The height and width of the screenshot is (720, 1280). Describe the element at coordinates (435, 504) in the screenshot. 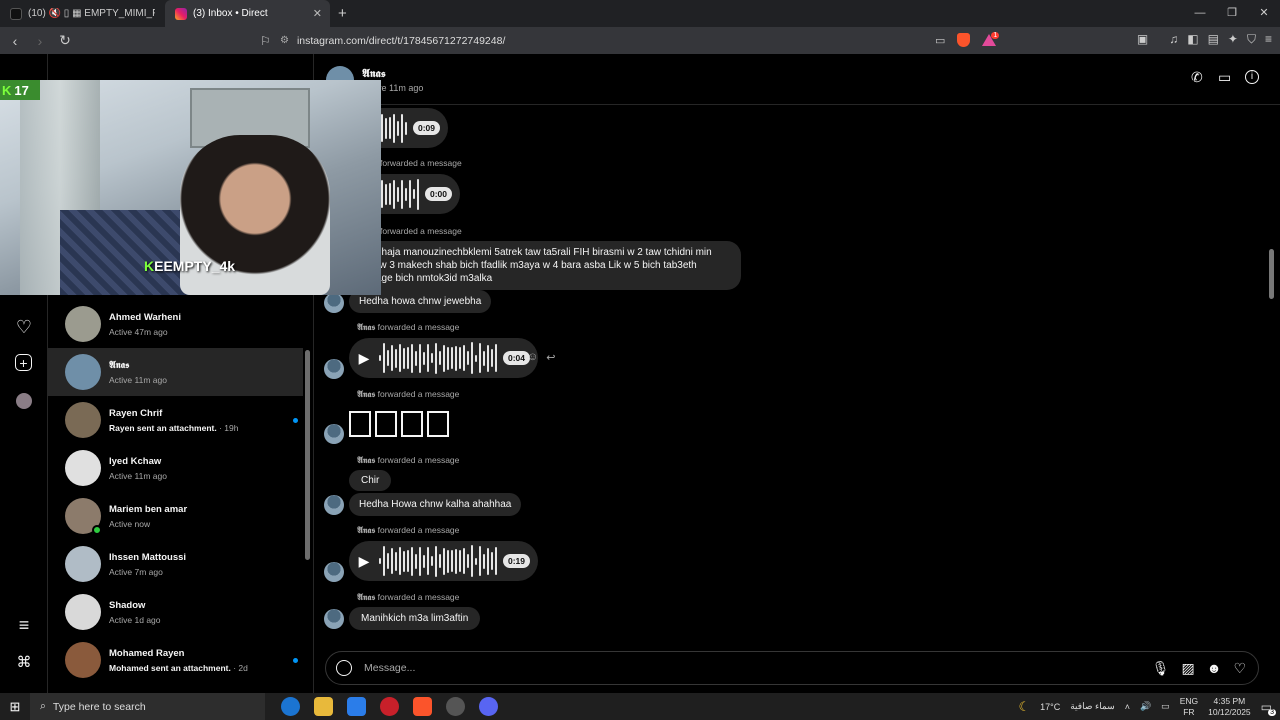

I see `text-message: Hedha Howa chnw kalha ahahhaa` at that location.